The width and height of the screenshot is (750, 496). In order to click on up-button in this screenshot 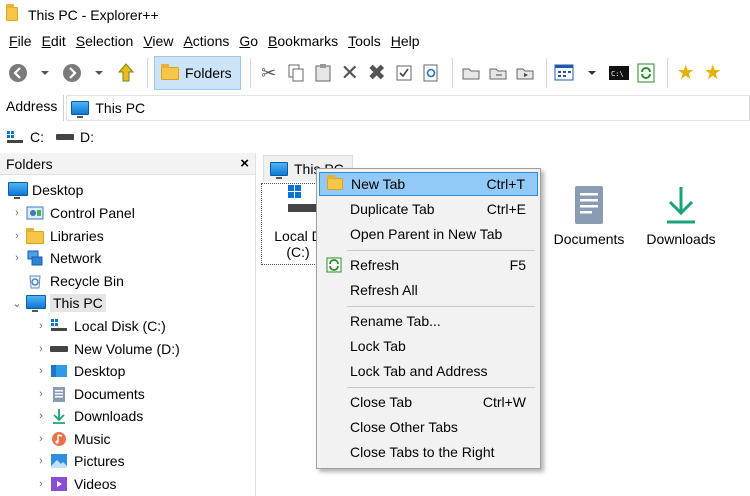, I will do `click(126, 73)`.